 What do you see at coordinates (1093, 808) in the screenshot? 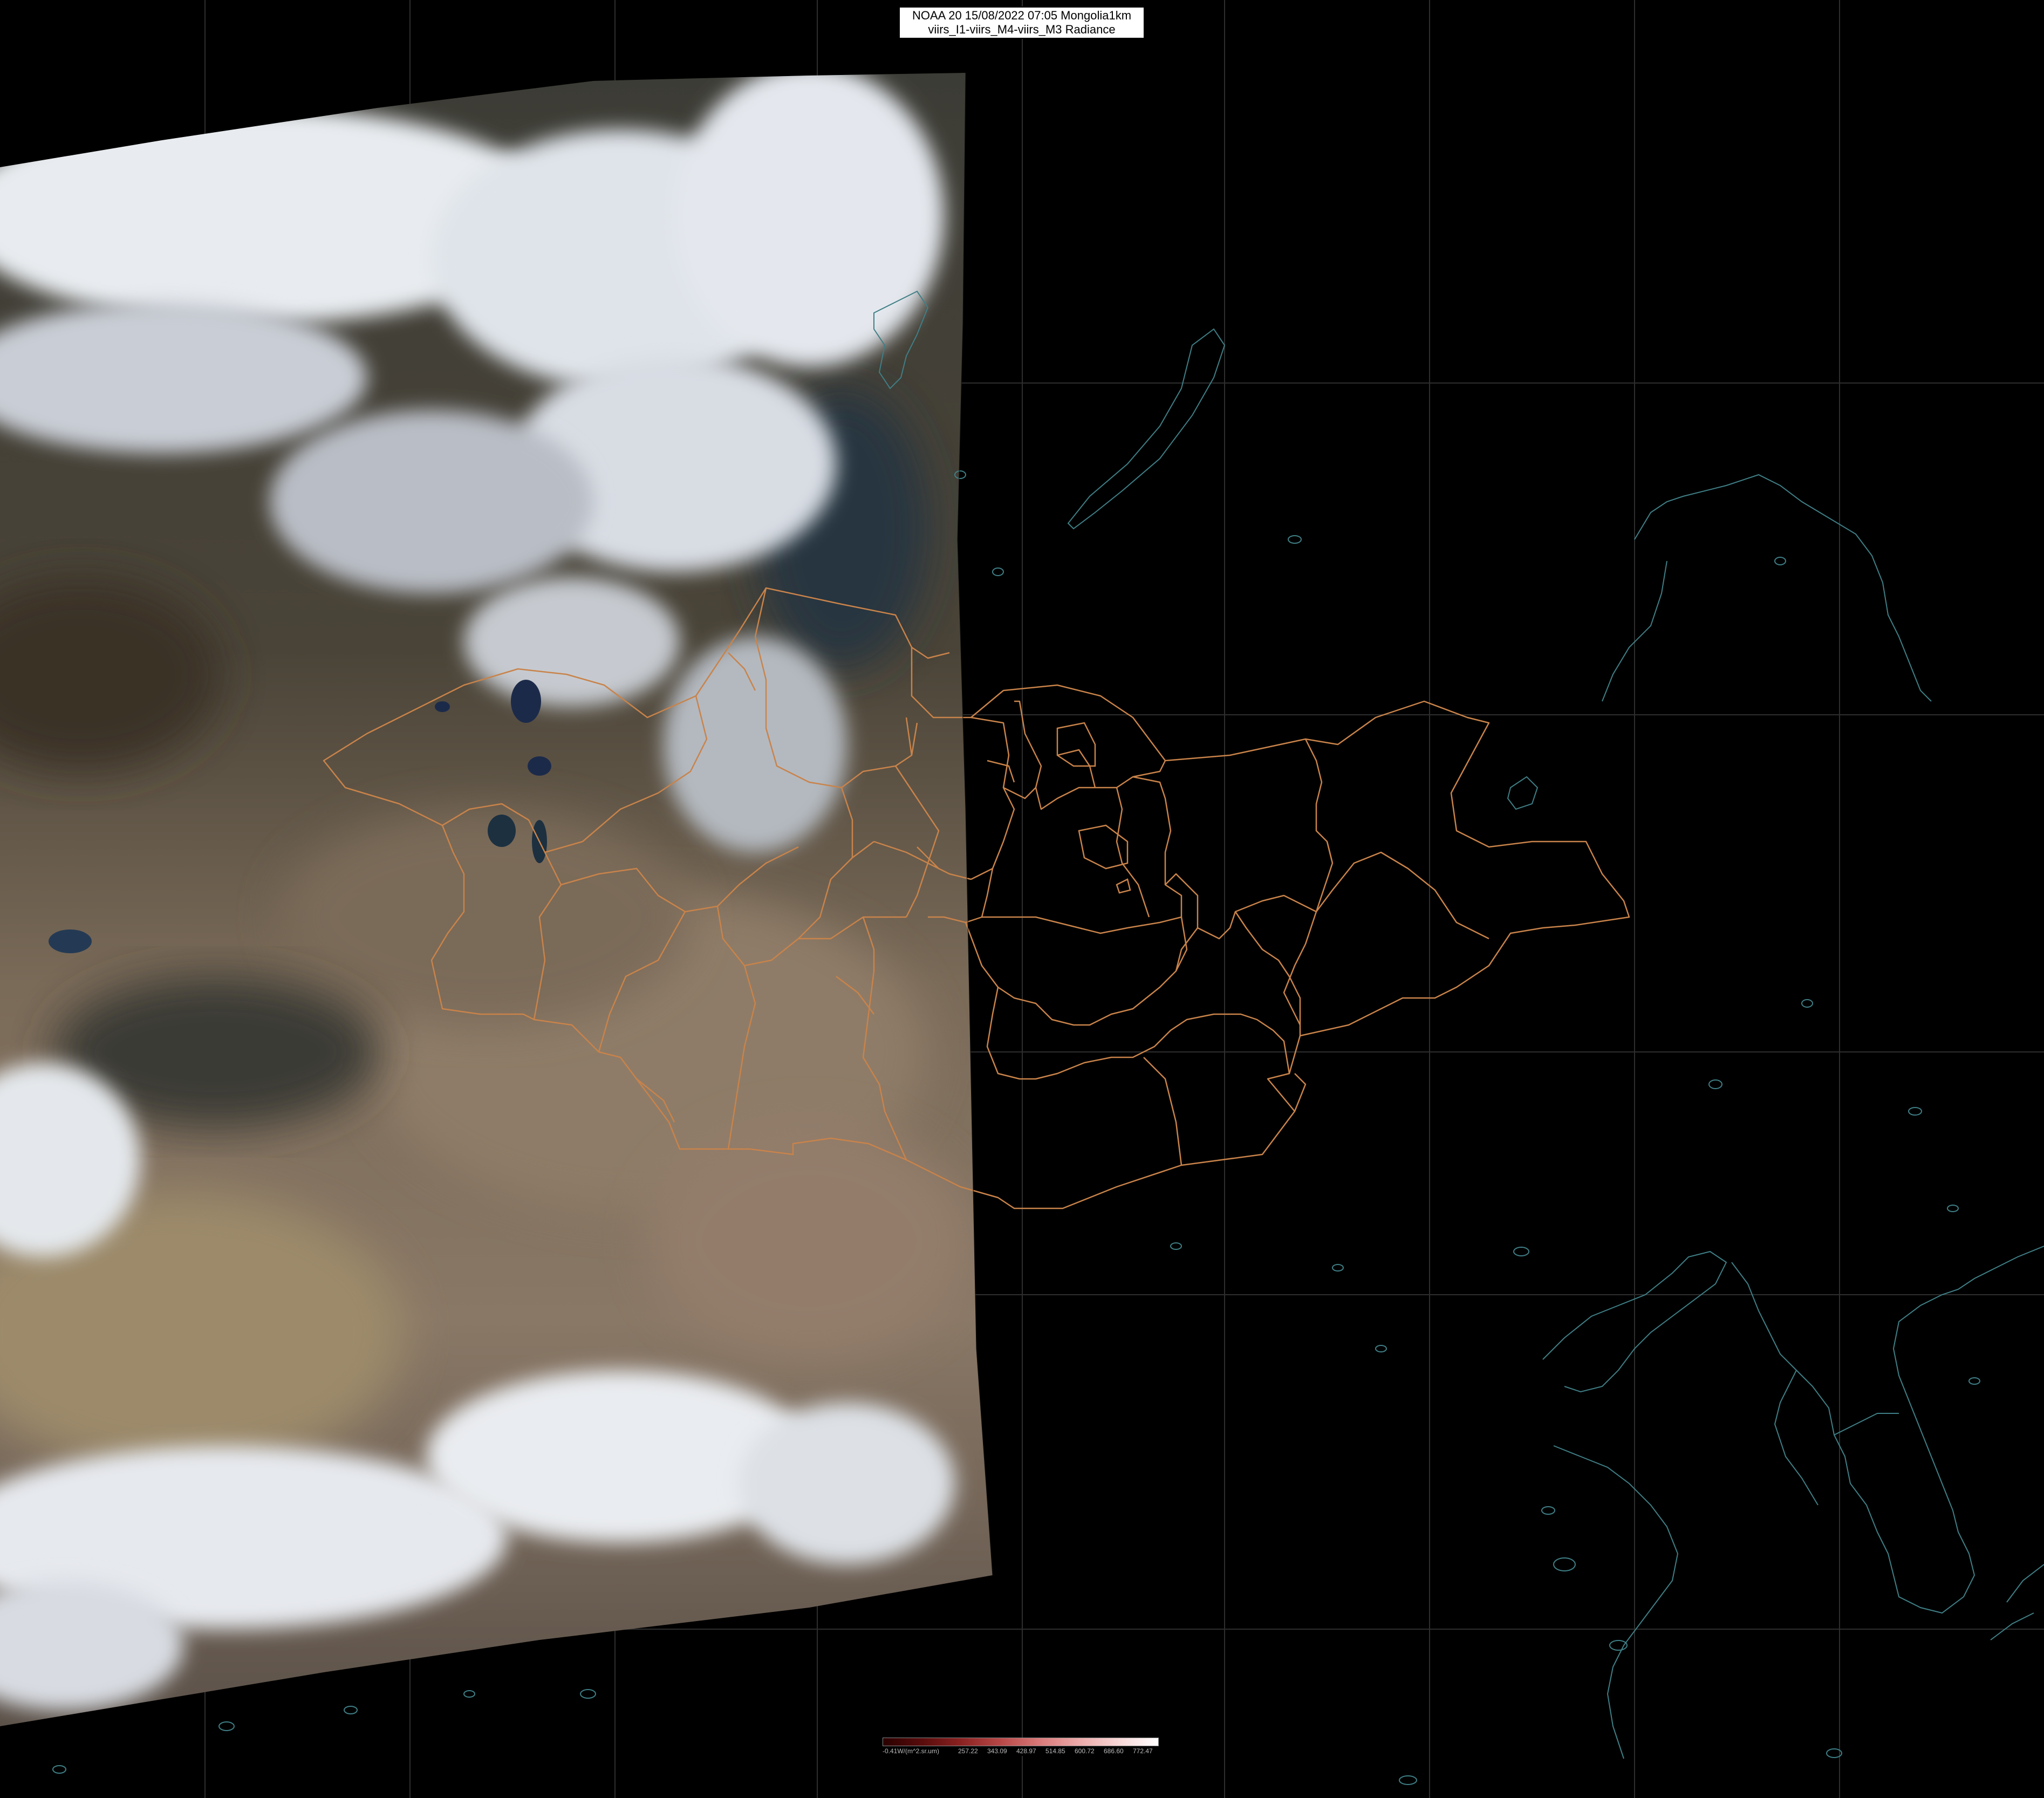
I see `province-enclaves` at bounding box center [1093, 808].